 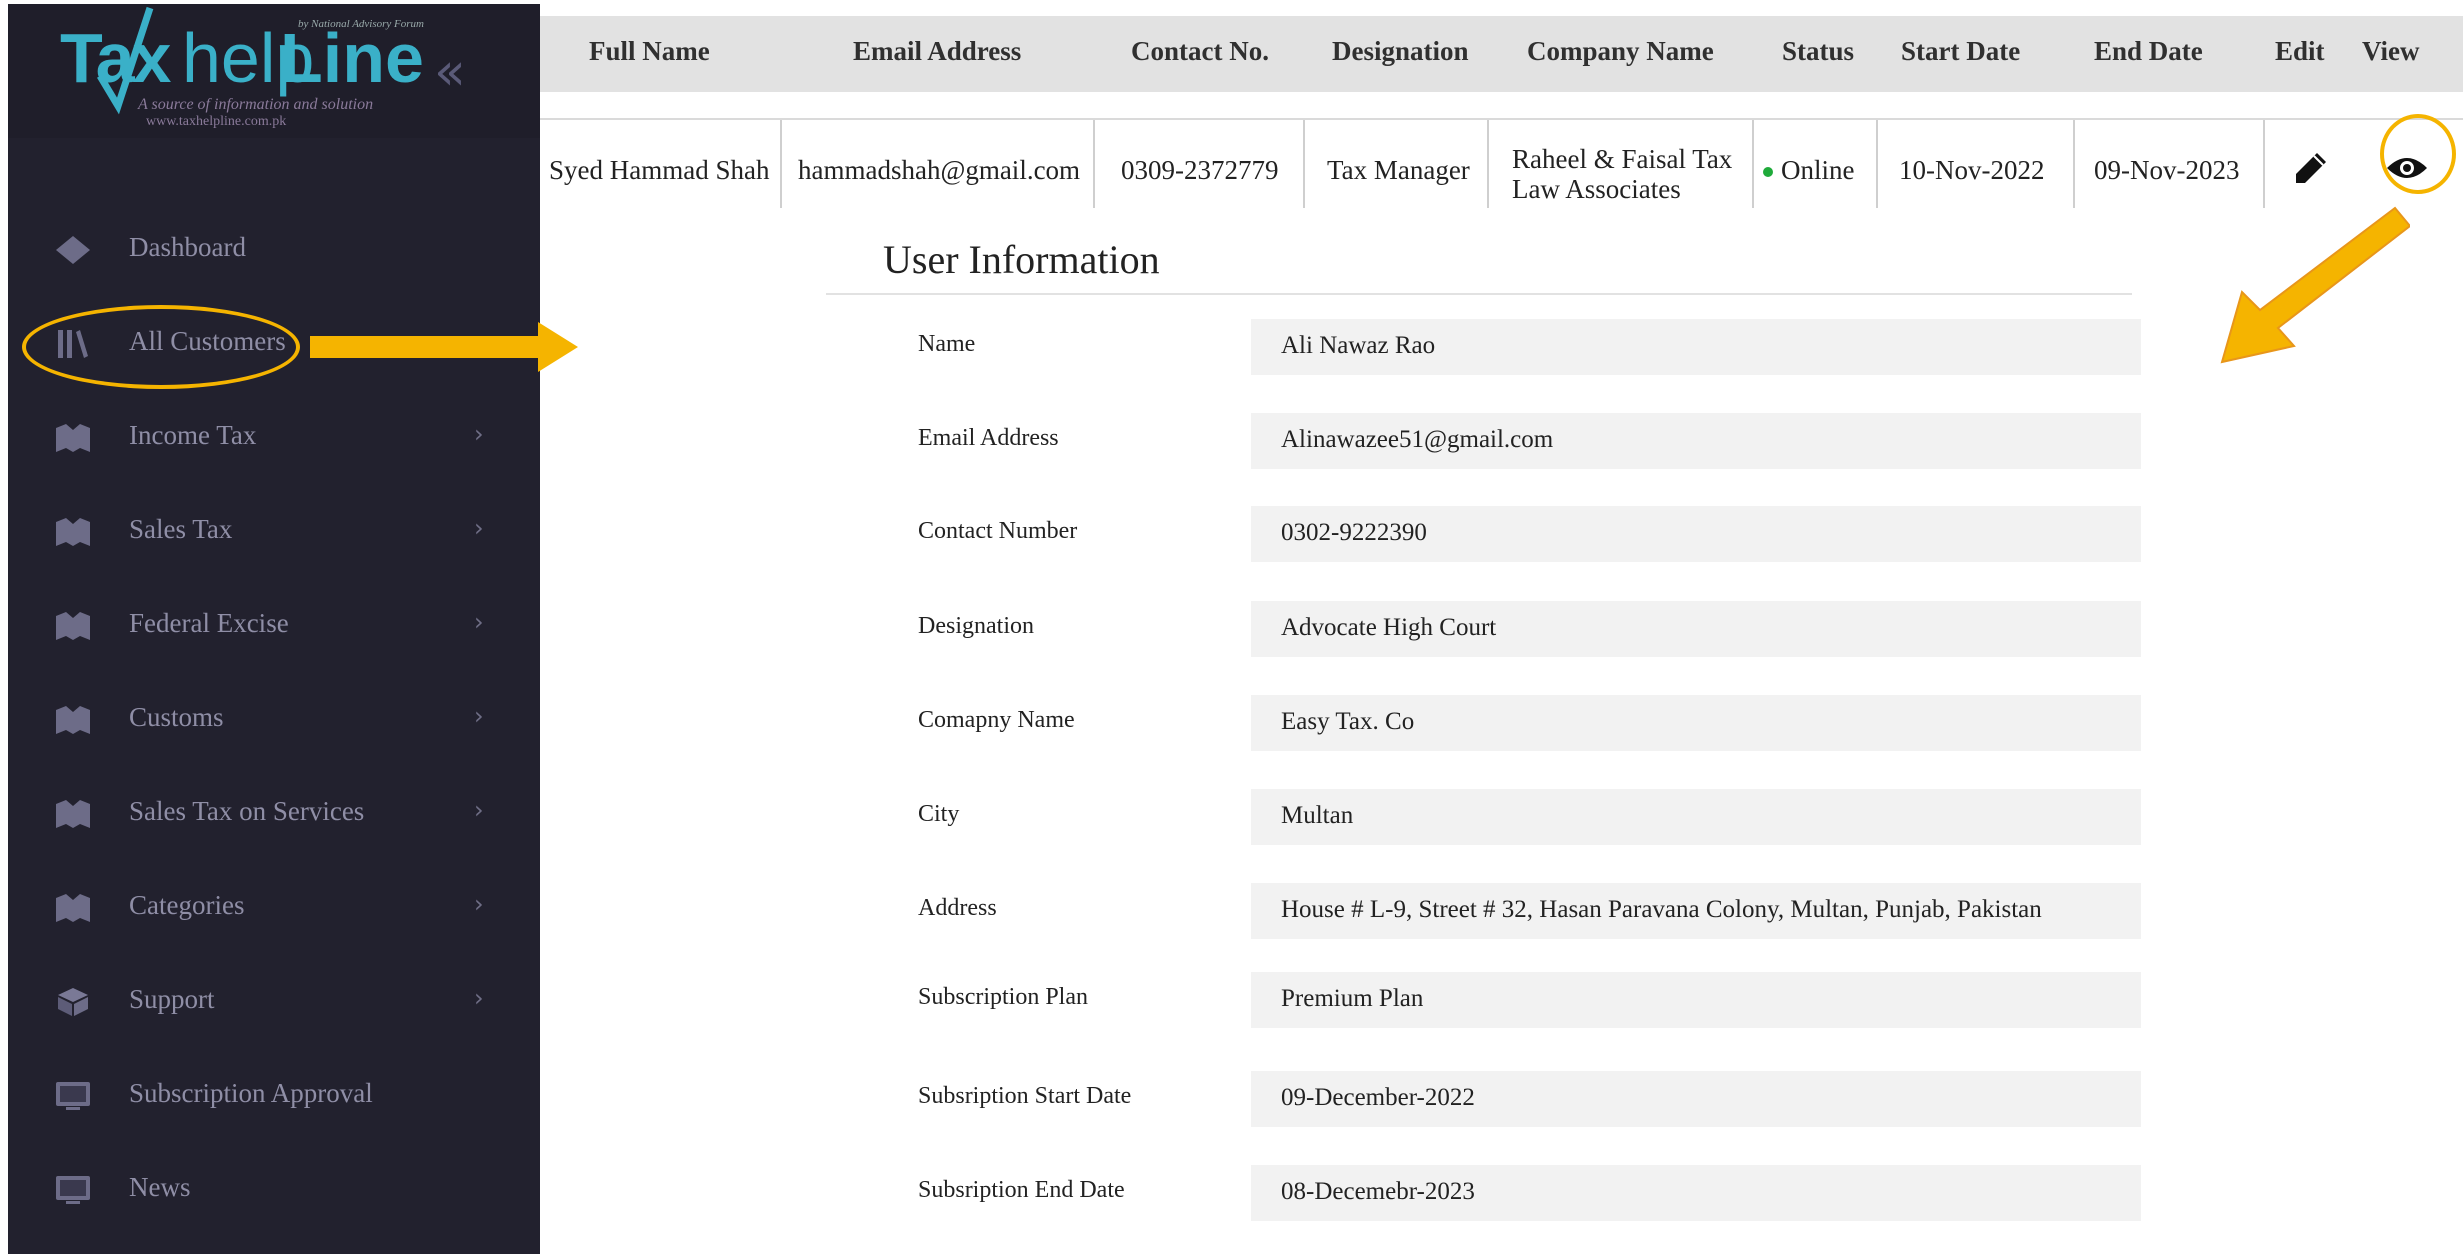 I want to click on sidebar-item-label: Subscription Approval, so click(x=251, y=1093).